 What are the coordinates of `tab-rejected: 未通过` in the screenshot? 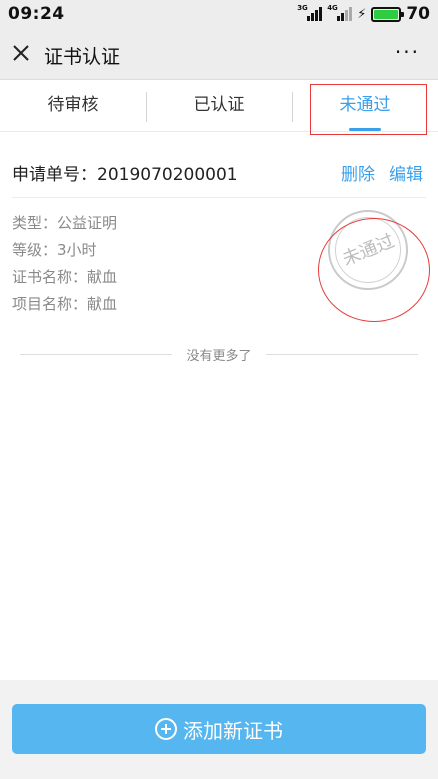 It's located at (365, 106).